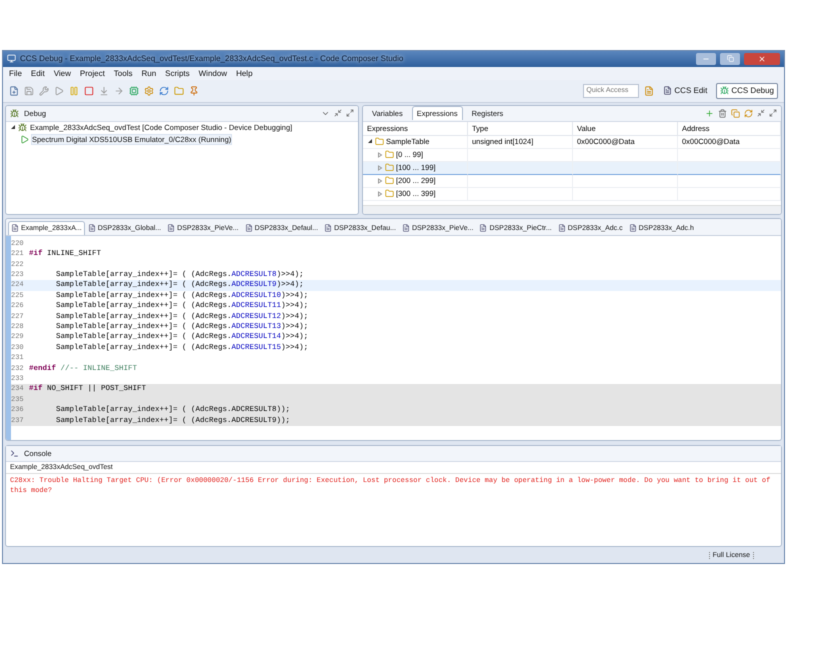  What do you see at coordinates (149, 91) in the screenshot?
I see `gear-icon` at bounding box center [149, 91].